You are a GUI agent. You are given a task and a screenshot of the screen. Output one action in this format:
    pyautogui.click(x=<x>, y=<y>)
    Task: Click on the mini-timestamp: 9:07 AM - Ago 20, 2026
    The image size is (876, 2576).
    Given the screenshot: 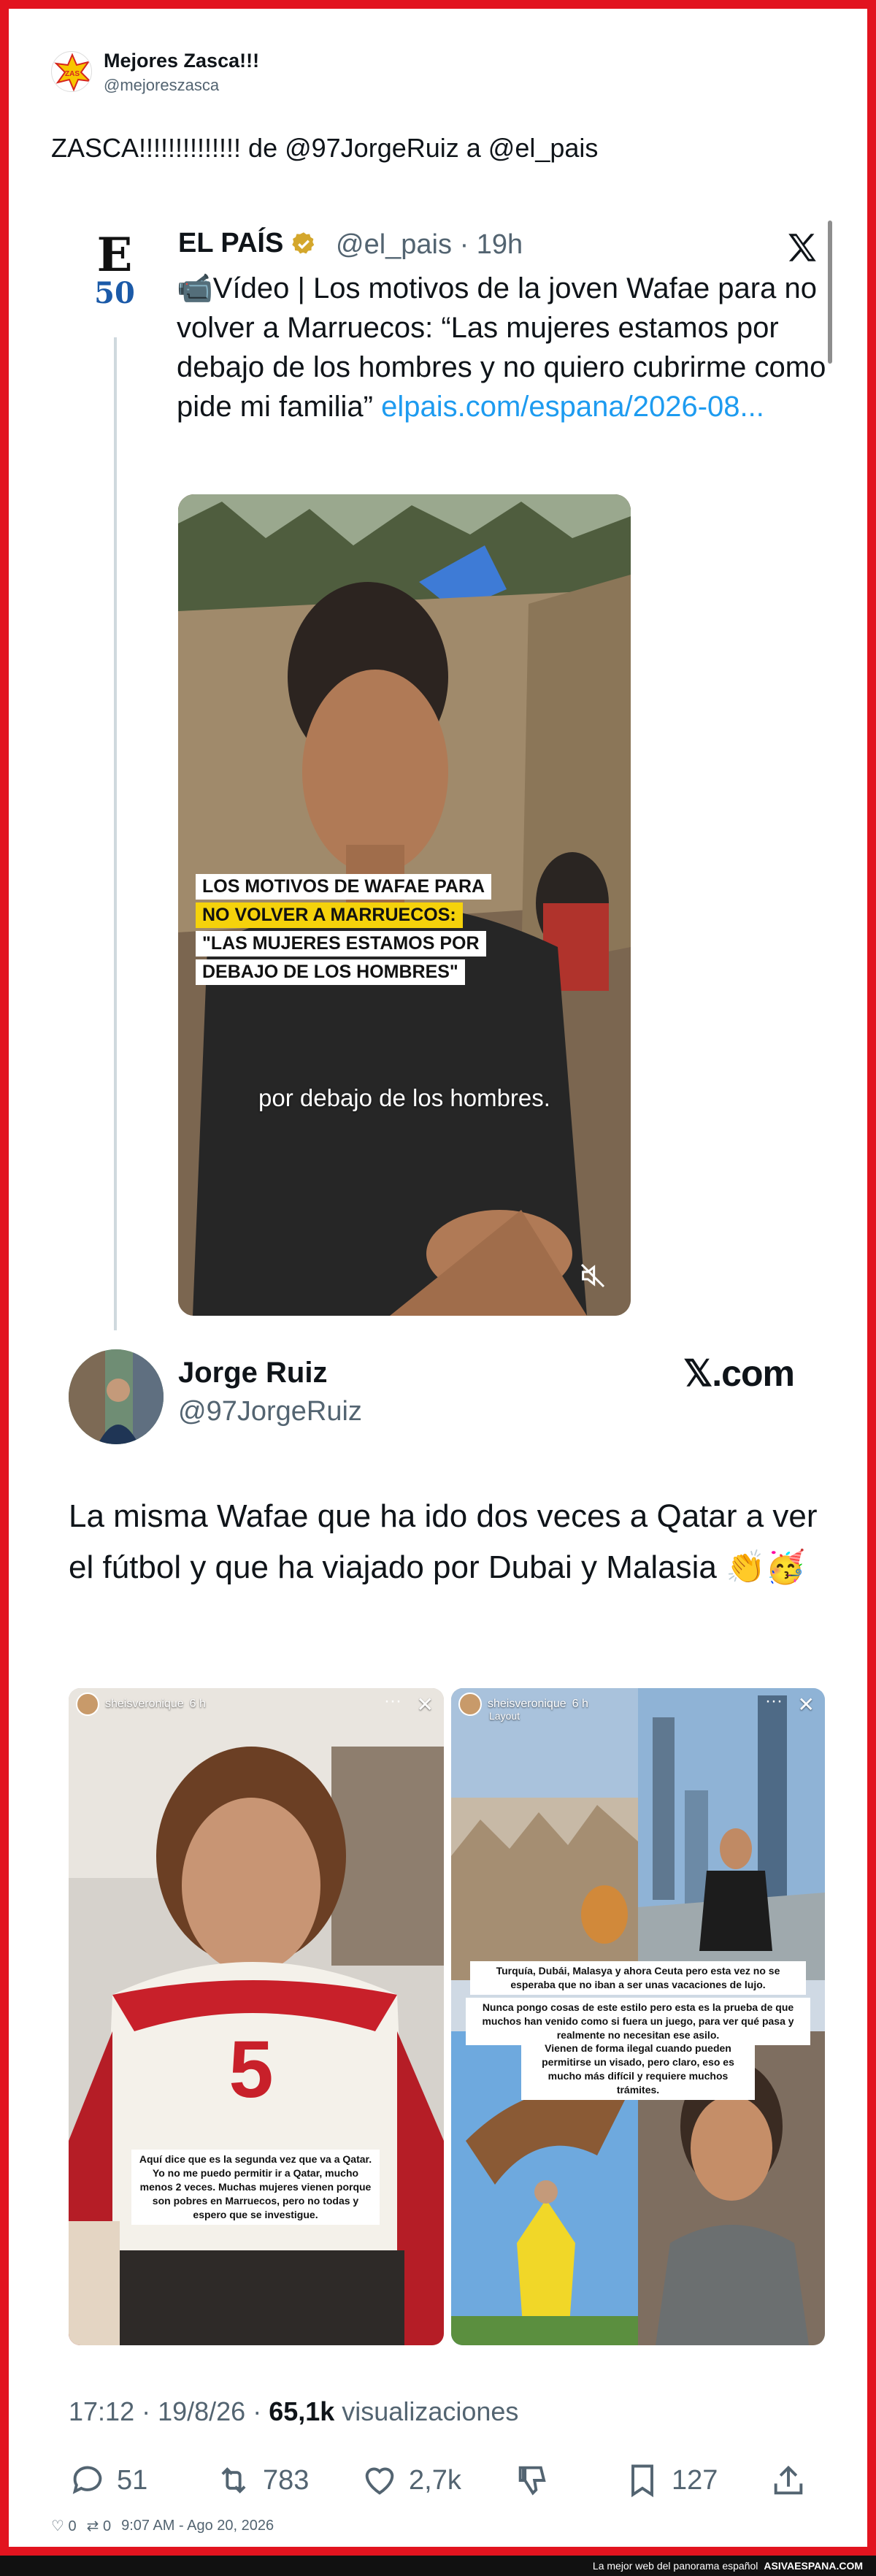 What is the action you would take?
    pyautogui.click(x=197, y=2526)
    